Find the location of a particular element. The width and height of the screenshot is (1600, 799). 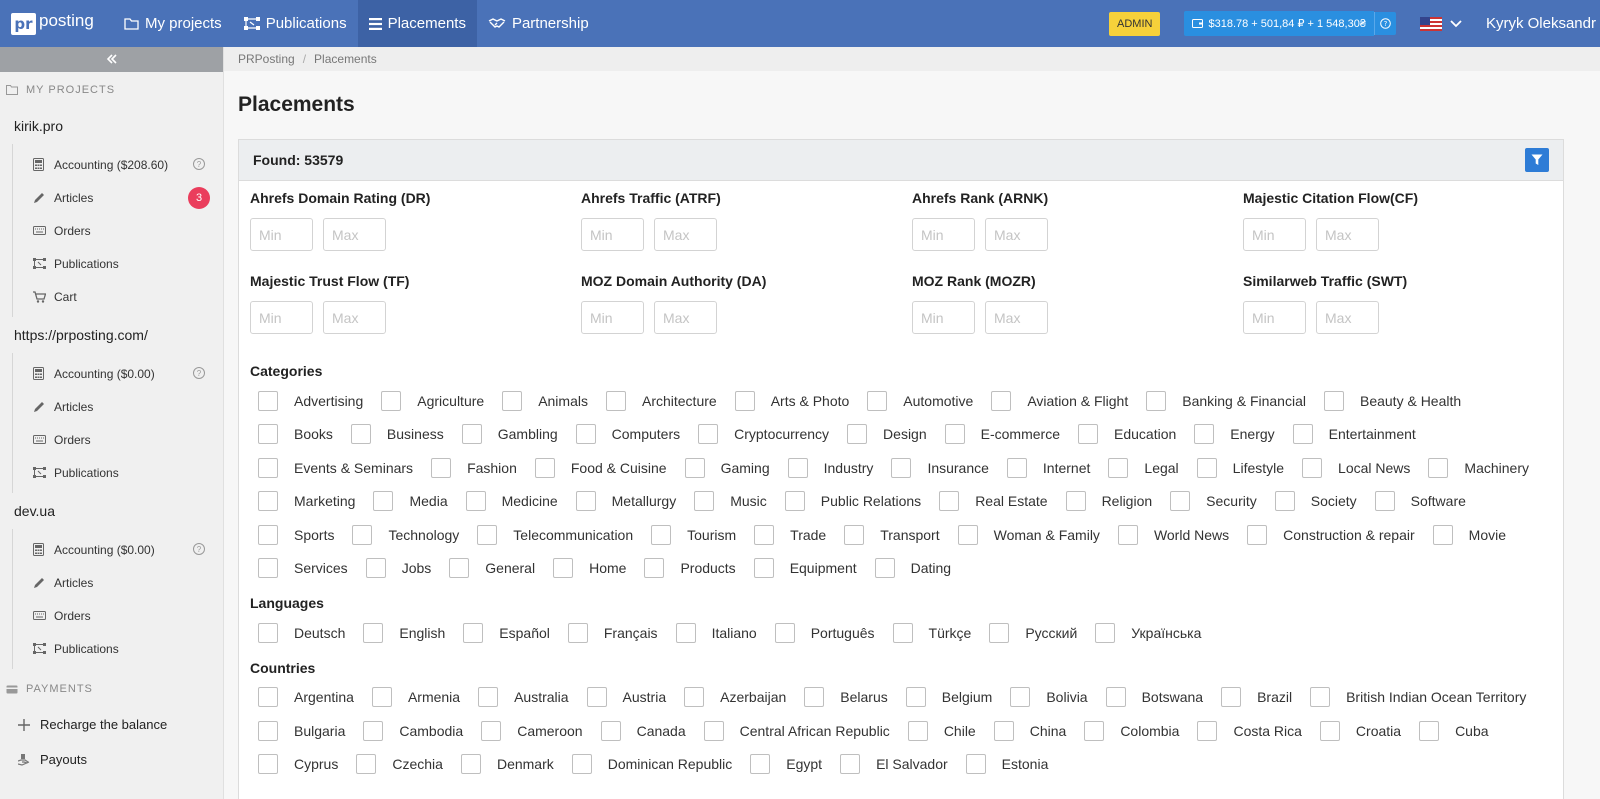

checkbox-item: Business is located at coordinates (397, 435).